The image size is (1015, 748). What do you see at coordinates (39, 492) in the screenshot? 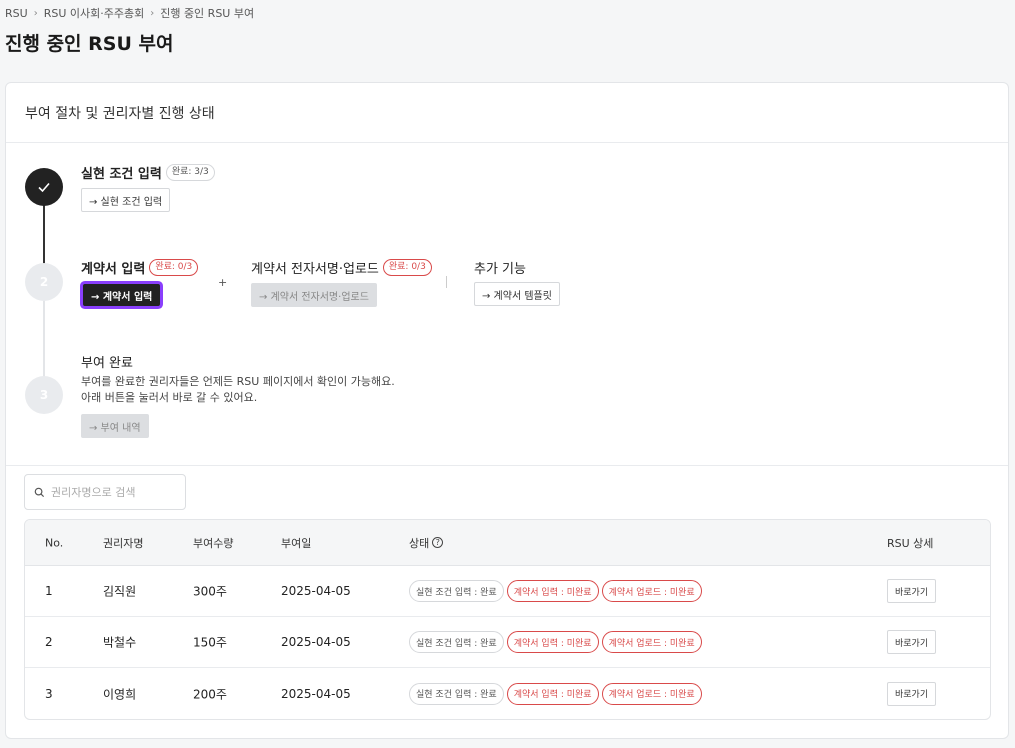
I see `search-icon` at bounding box center [39, 492].